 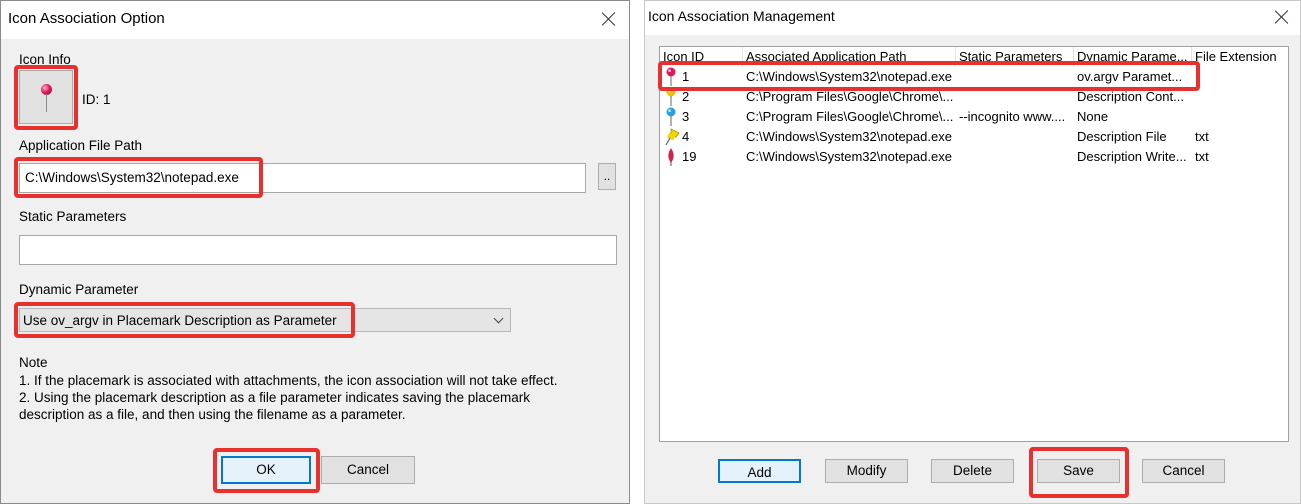 I want to click on row-dynamic-param: Description File, so click(x=1122, y=136).